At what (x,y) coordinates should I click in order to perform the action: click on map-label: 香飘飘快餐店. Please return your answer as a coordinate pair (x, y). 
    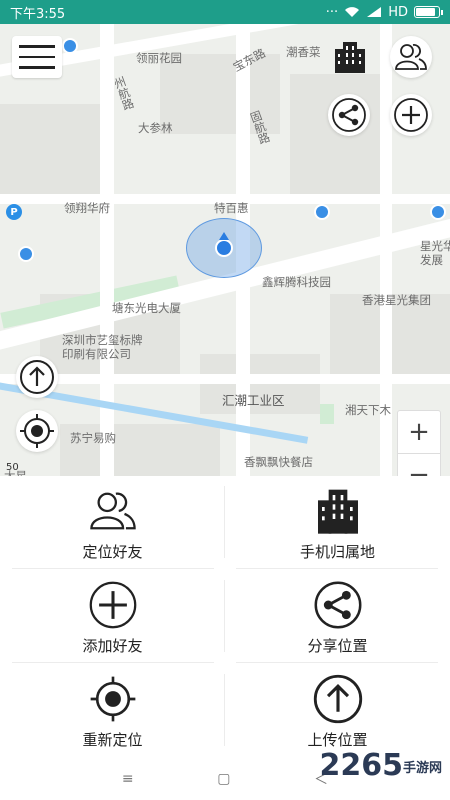
    Looking at the image, I should click on (278, 462).